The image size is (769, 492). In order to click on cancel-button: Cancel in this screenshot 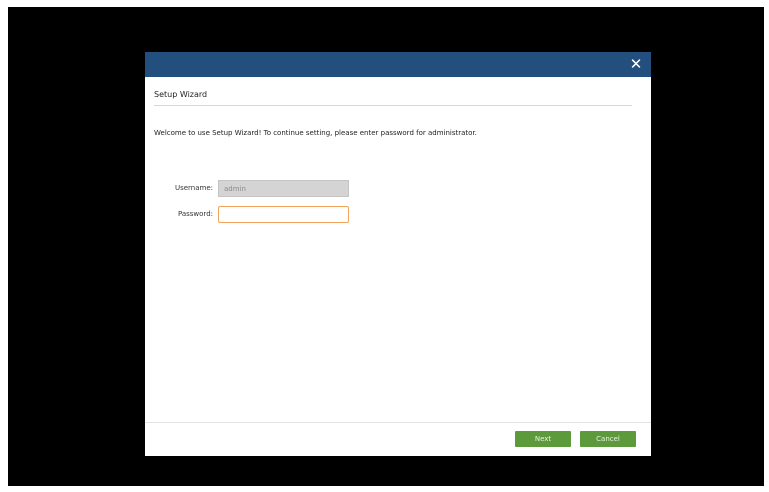, I will do `click(608, 439)`.